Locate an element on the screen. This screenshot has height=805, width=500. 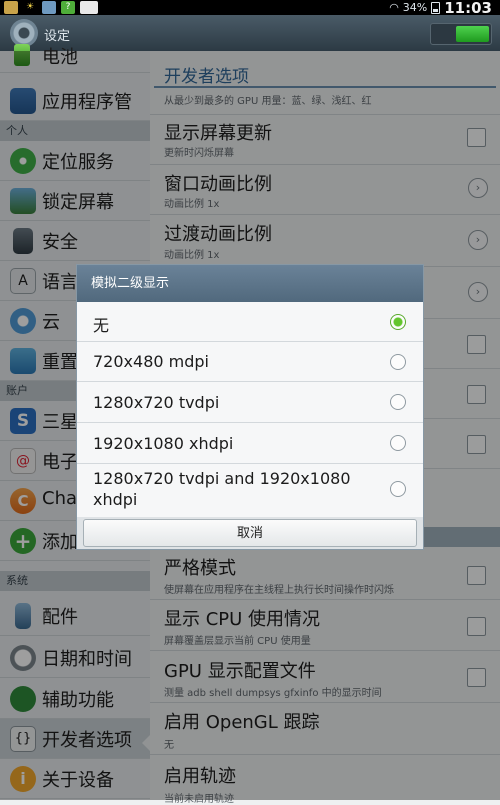
option-label: 1920x1080 xhdpi is located at coordinates (163, 443).